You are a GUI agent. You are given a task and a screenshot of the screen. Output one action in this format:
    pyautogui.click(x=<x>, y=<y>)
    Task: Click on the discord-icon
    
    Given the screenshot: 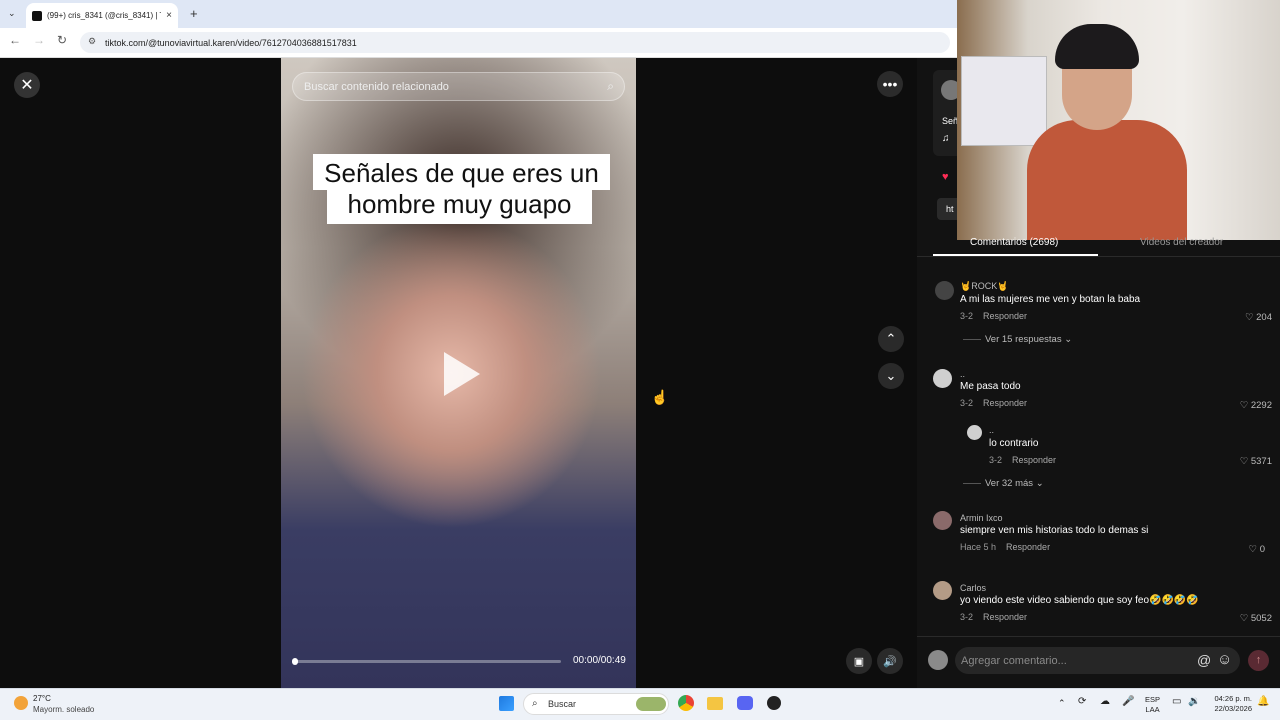 What is the action you would take?
    pyautogui.click(x=745, y=703)
    